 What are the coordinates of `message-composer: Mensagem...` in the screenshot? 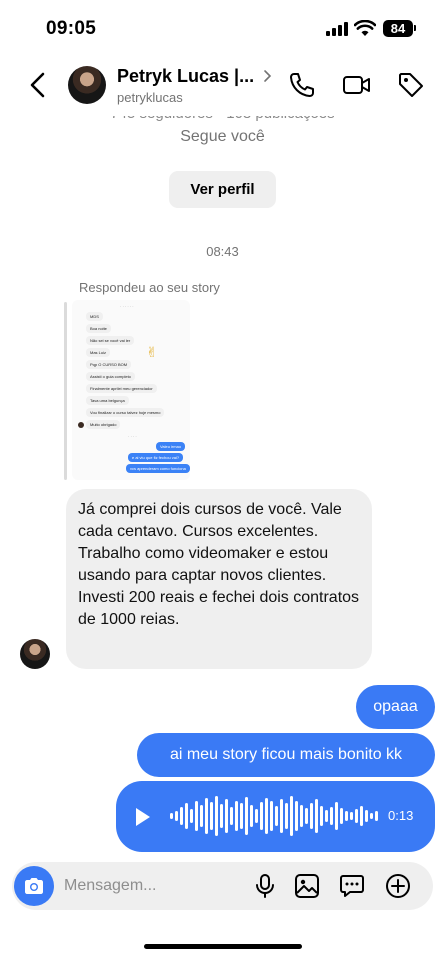 It's located at (222, 886).